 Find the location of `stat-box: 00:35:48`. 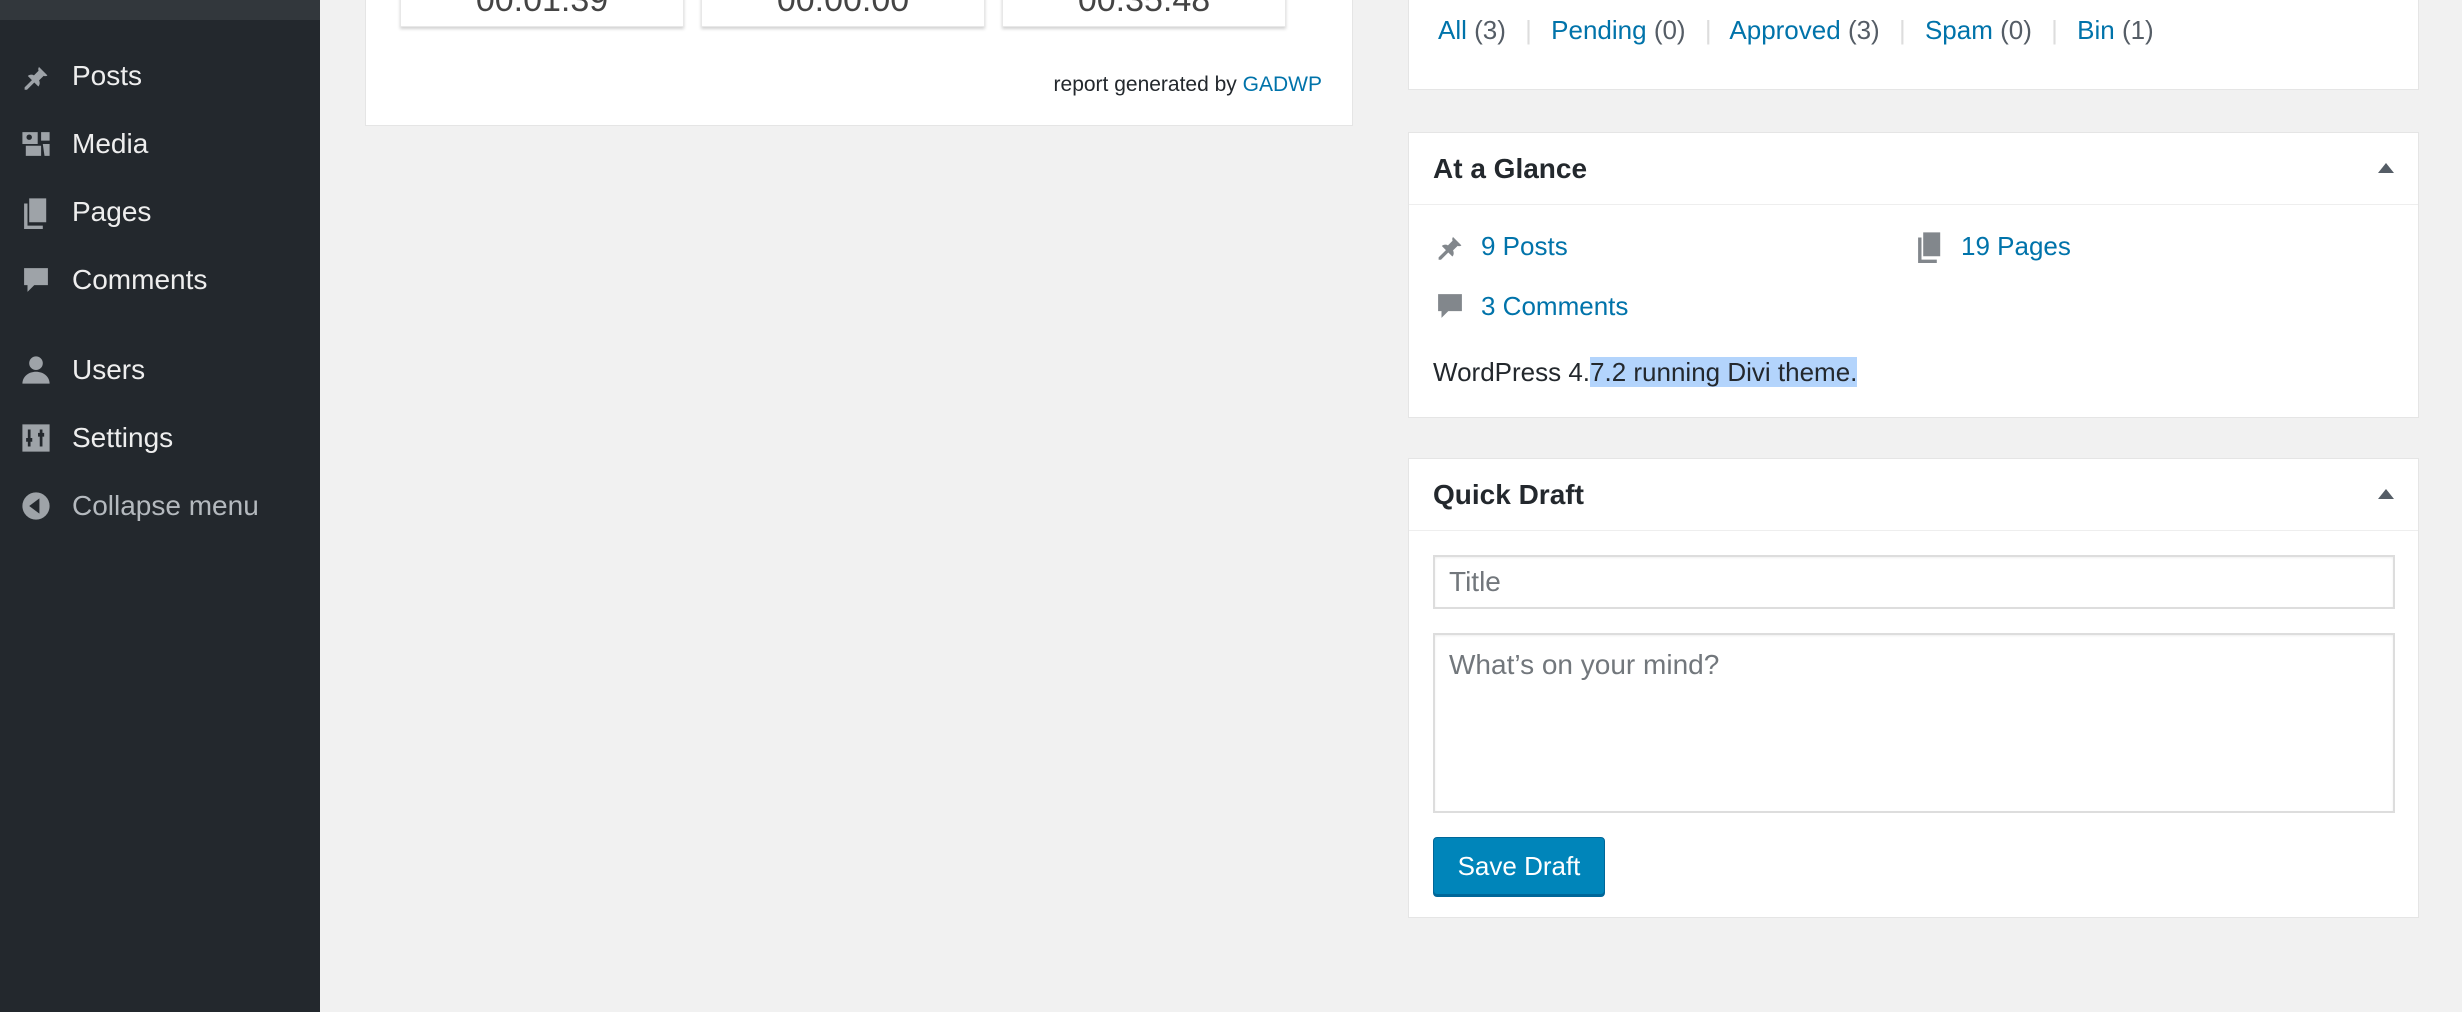

stat-box: 00:35:48 is located at coordinates (1144, 13).